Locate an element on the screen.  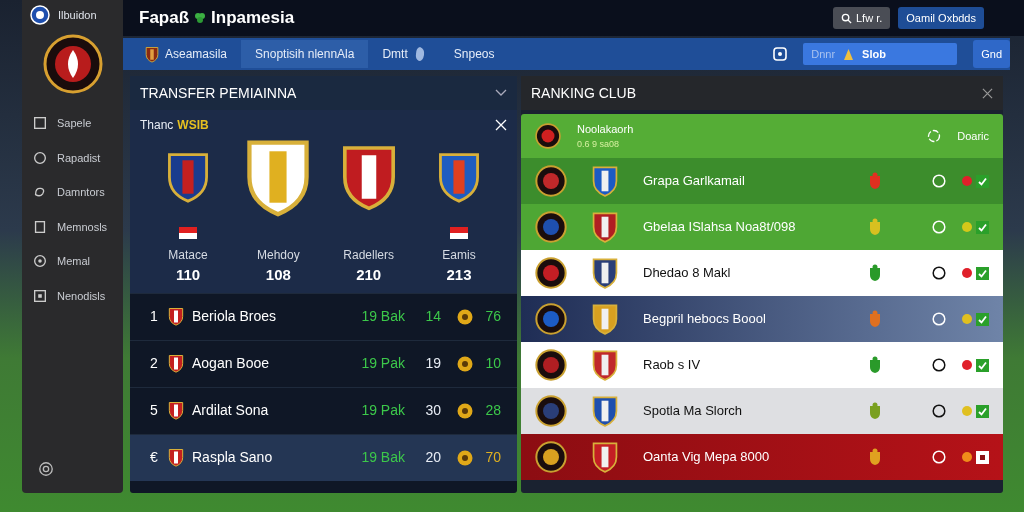
ranking-row: Dhedao 8 Makl is located at coordinates (762, 273).